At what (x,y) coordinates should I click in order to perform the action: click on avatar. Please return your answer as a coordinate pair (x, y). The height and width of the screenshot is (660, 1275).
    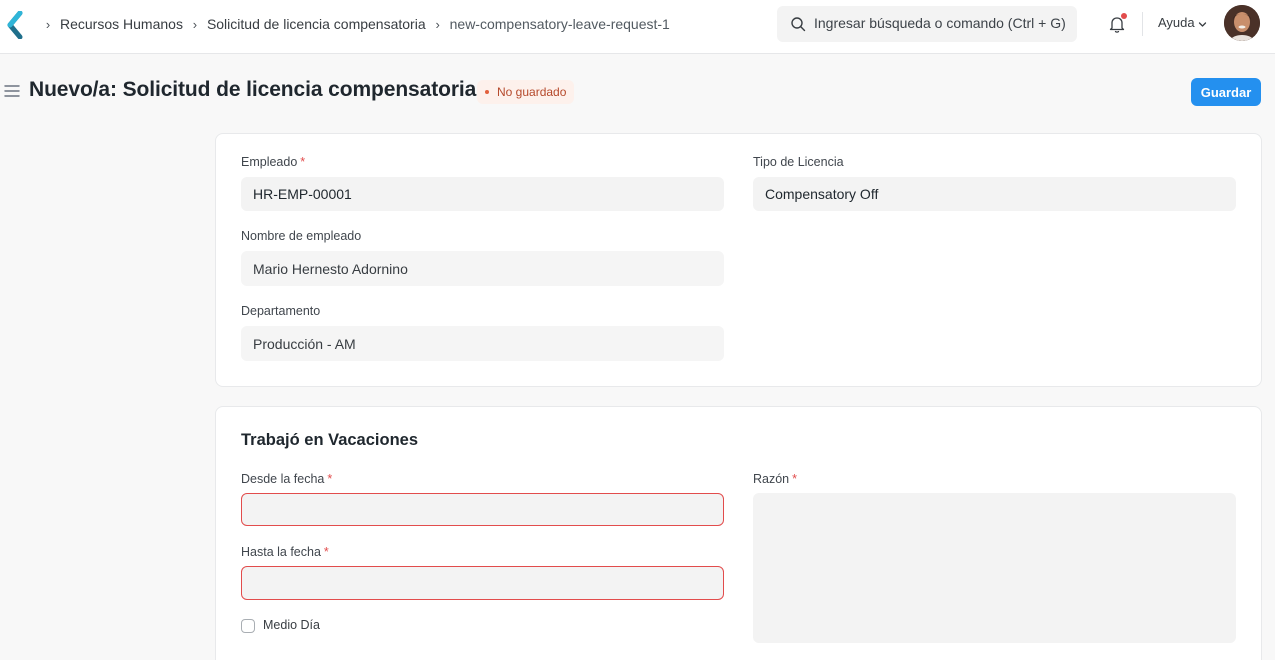
    Looking at the image, I should click on (1242, 23).